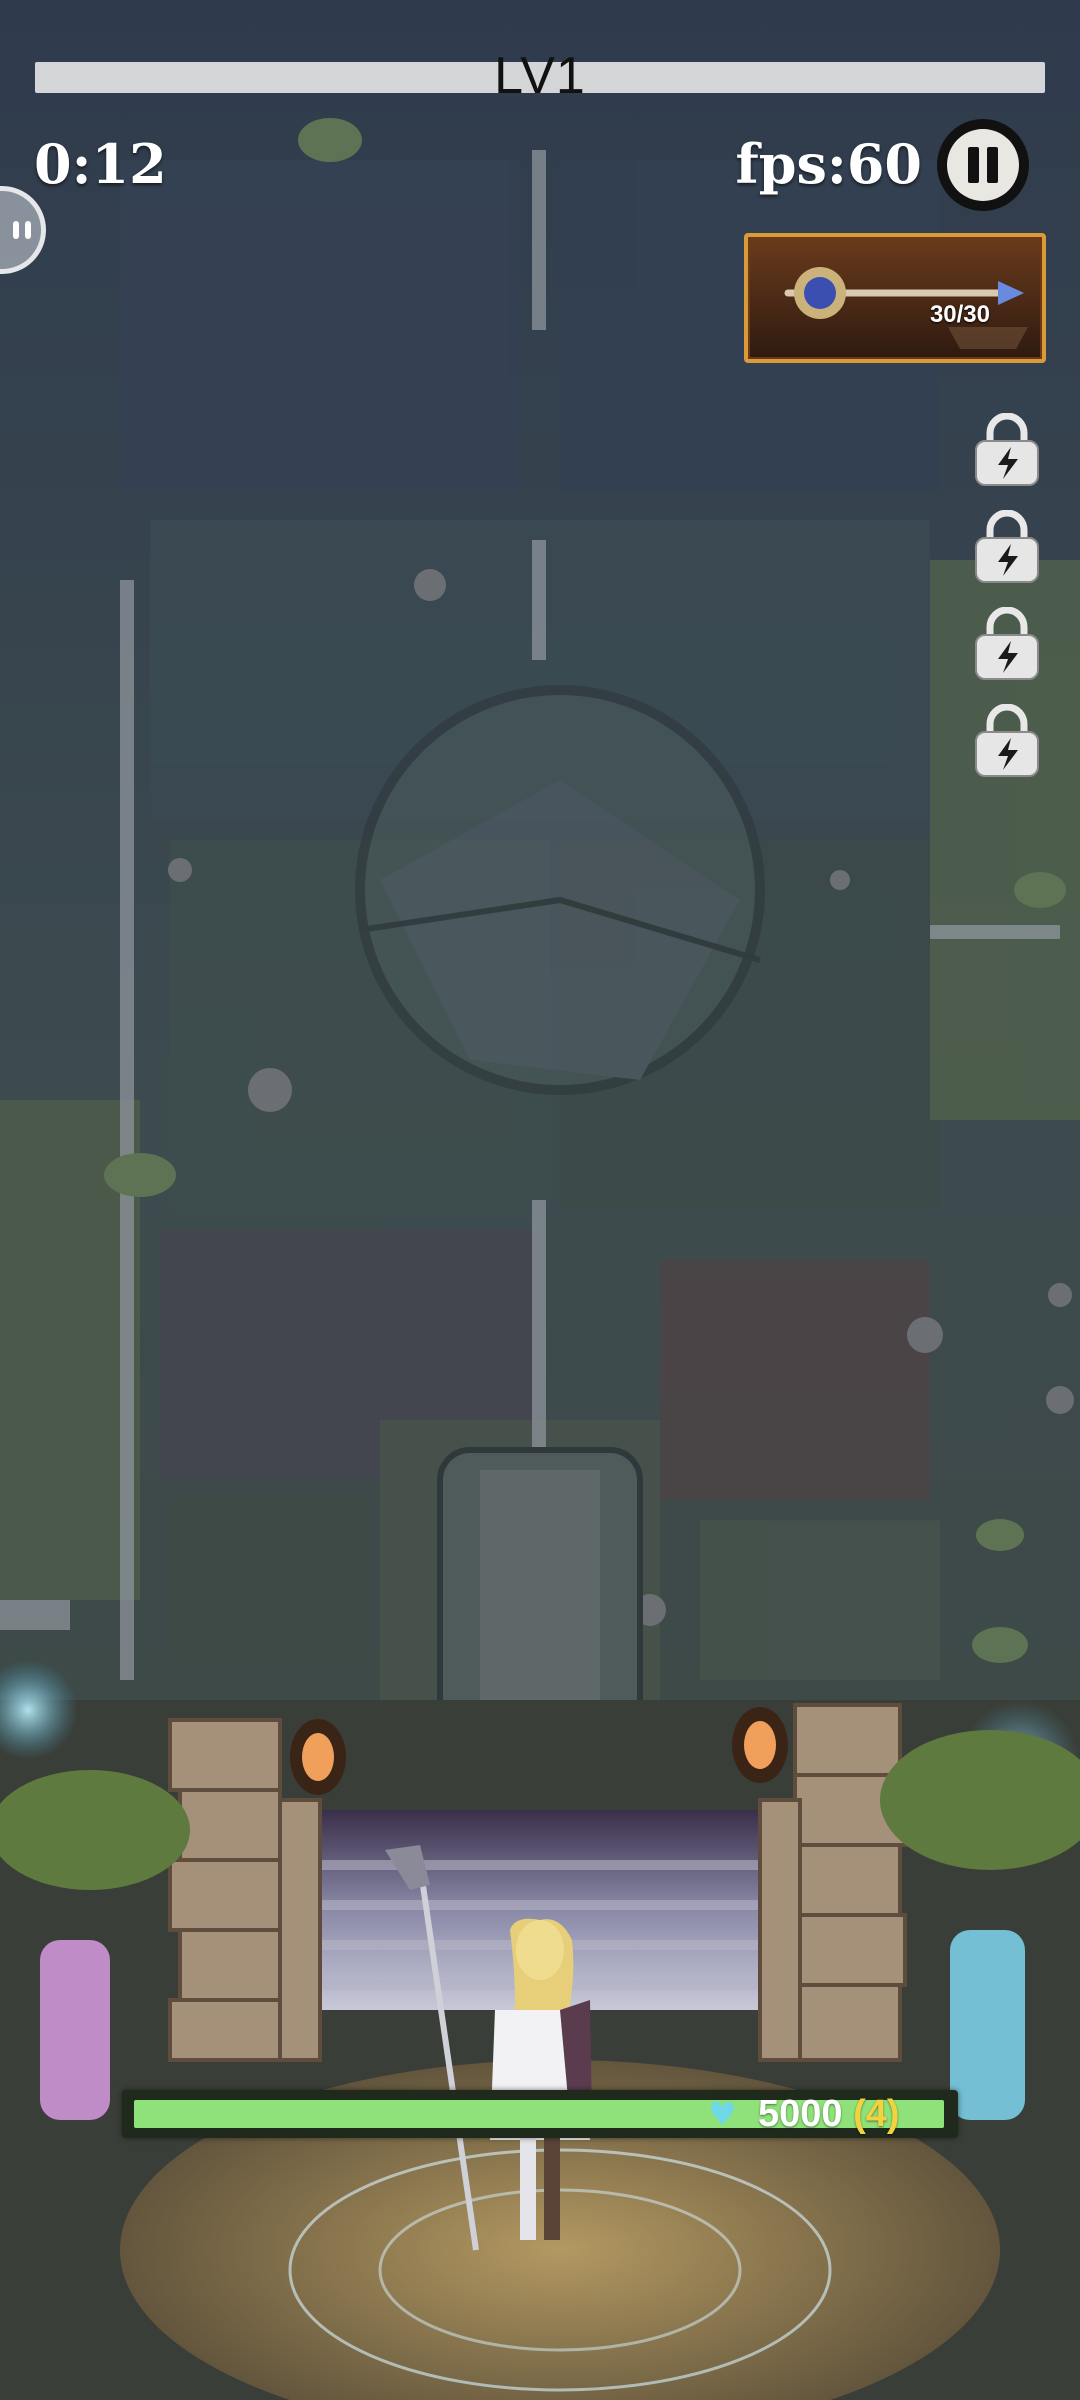 This screenshot has width=1080, height=2400. What do you see at coordinates (722, 2114) in the screenshot?
I see `heart-icon: ♥` at bounding box center [722, 2114].